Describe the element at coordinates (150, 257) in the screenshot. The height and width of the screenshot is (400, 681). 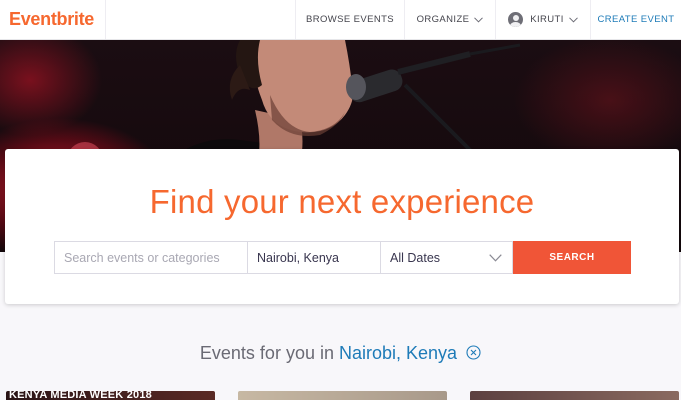
I see `search-input` at that location.